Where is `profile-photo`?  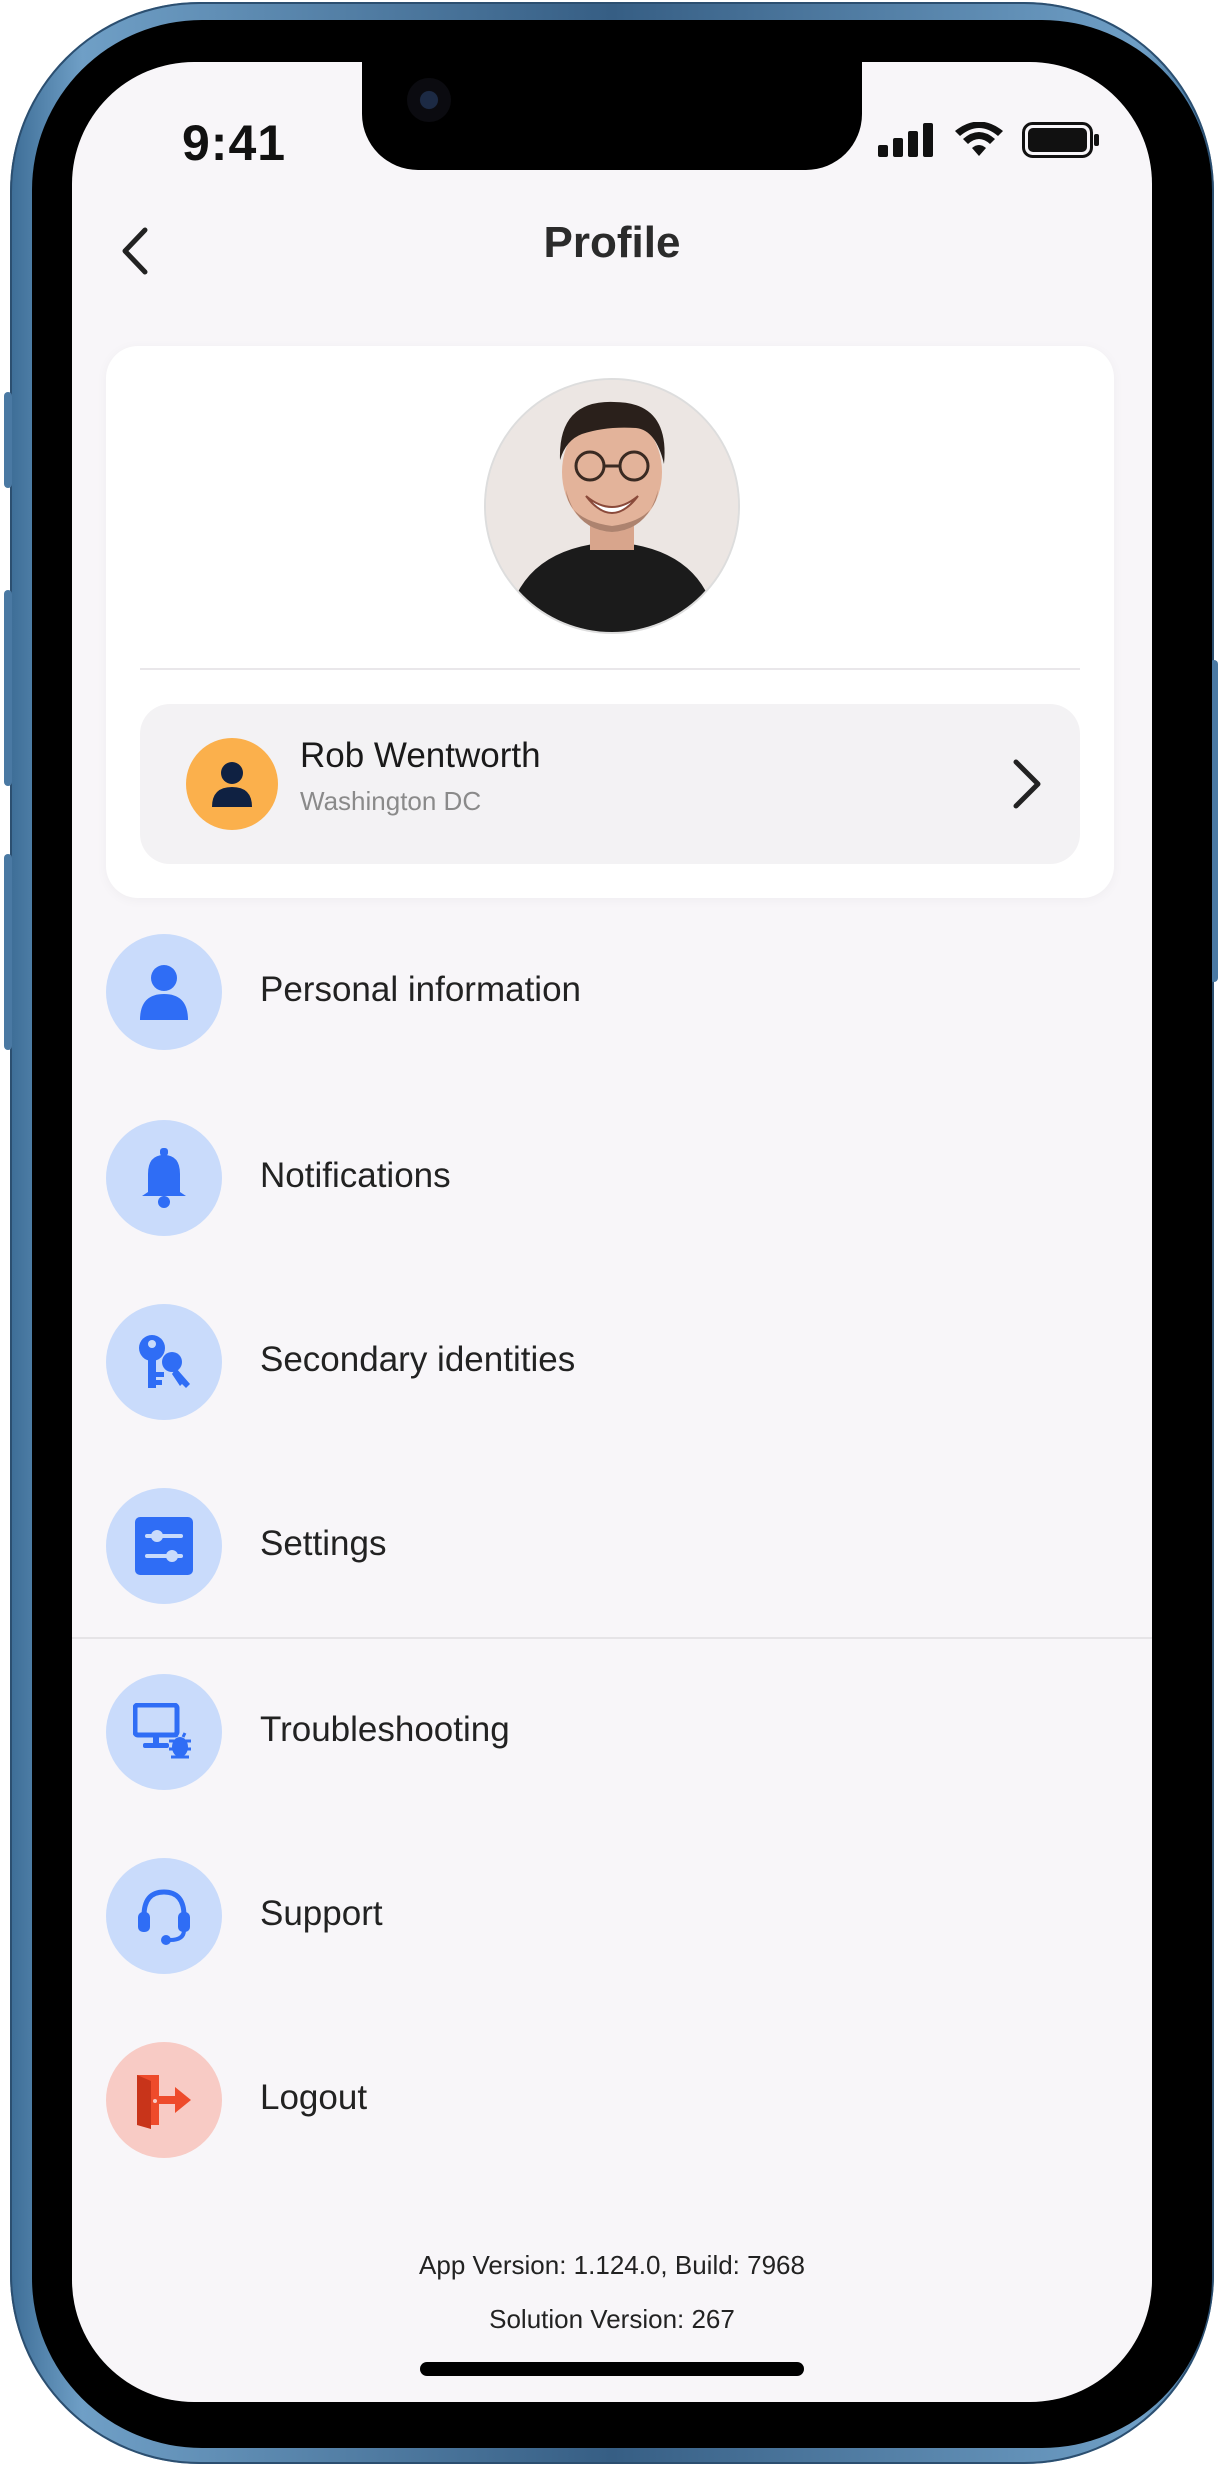
profile-photo is located at coordinates (612, 506).